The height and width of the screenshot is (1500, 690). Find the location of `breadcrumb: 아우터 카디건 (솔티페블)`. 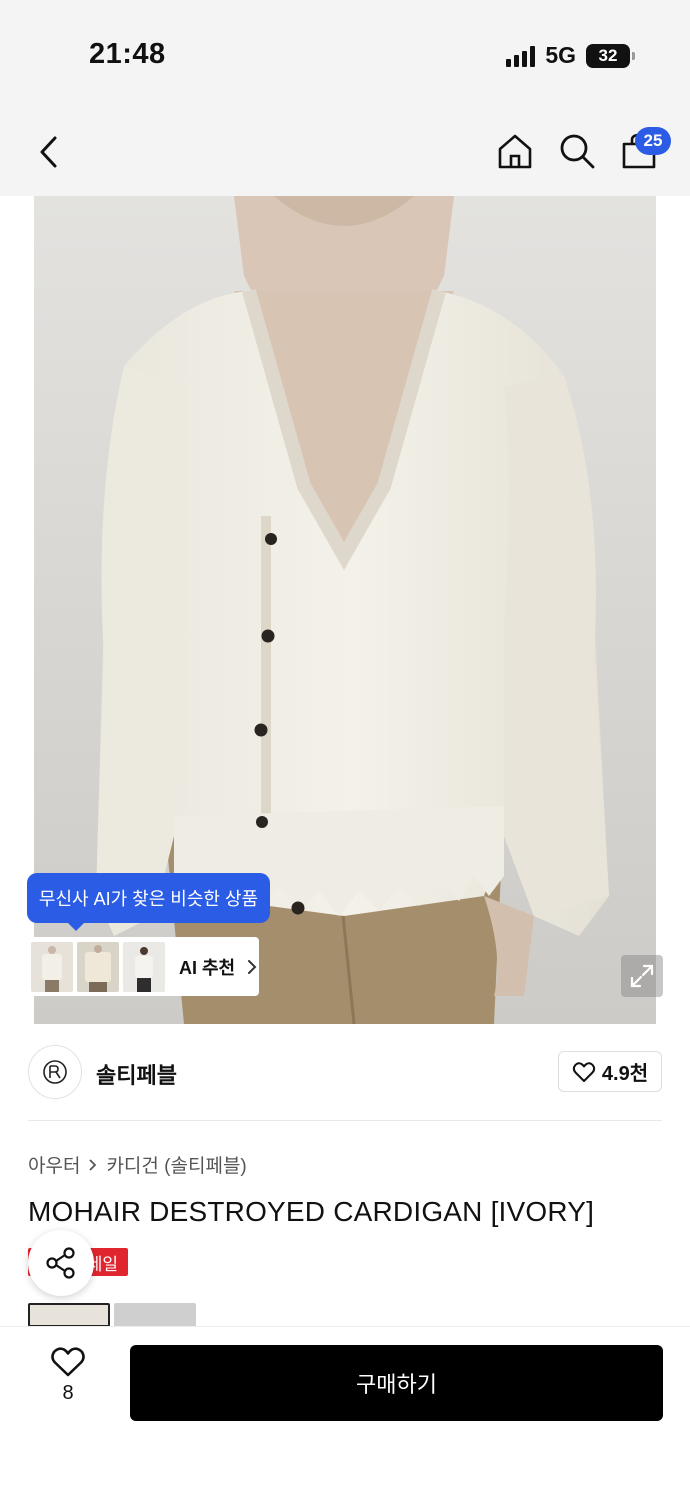

breadcrumb: 아우터 카디건 (솔티페블) is located at coordinates (137, 1164).